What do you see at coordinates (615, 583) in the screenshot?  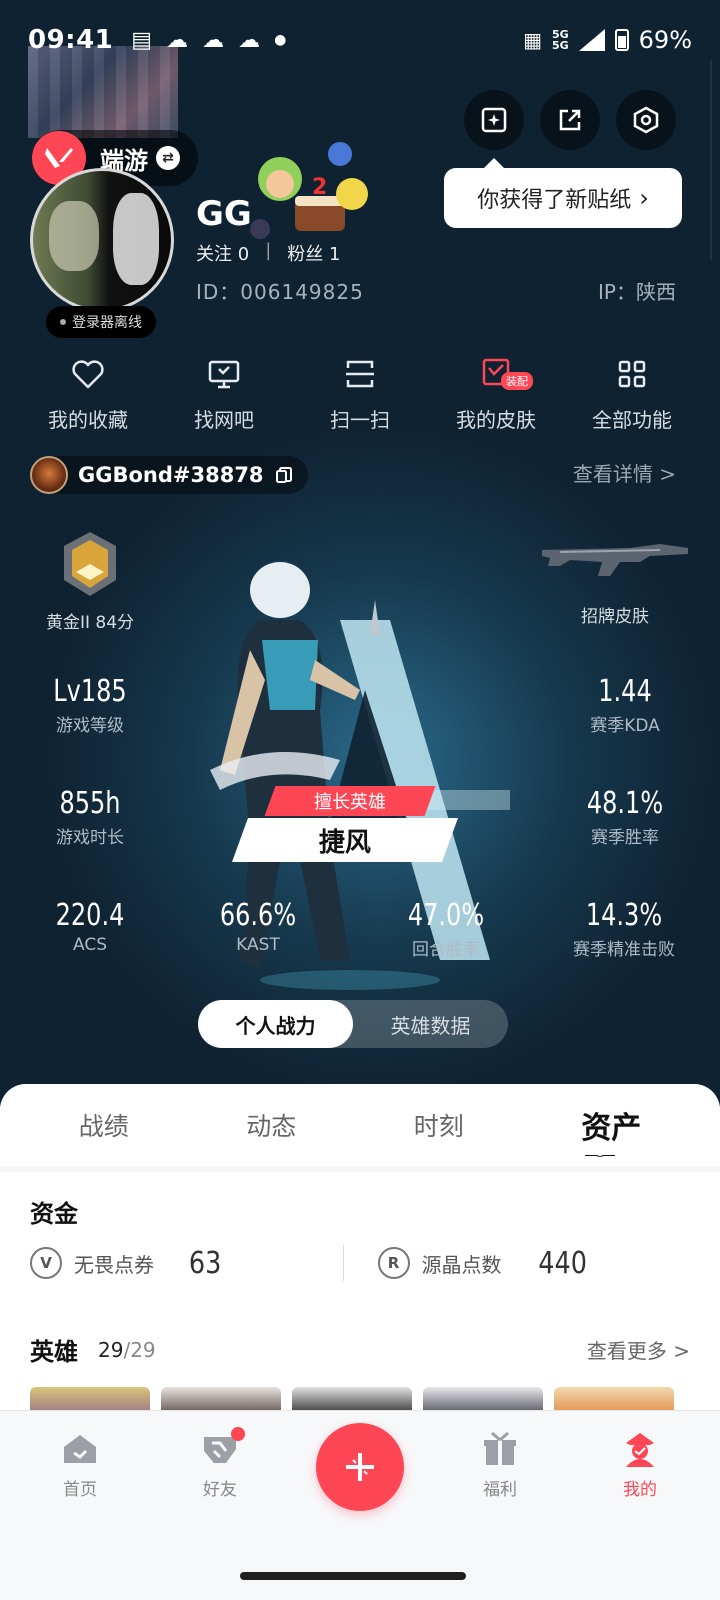 I see `signature-skin-block: 招牌皮肤` at bounding box center [615, 583].